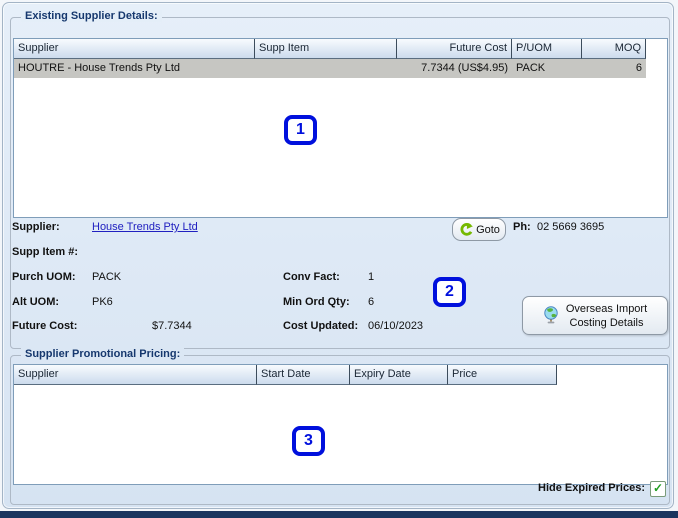 The width and height of the screenshot is (678, 518). What do you see at coordinates (300, 130) in the screenshot?
I see `callout-badge-1: 1` at bounding box center [300, 130].